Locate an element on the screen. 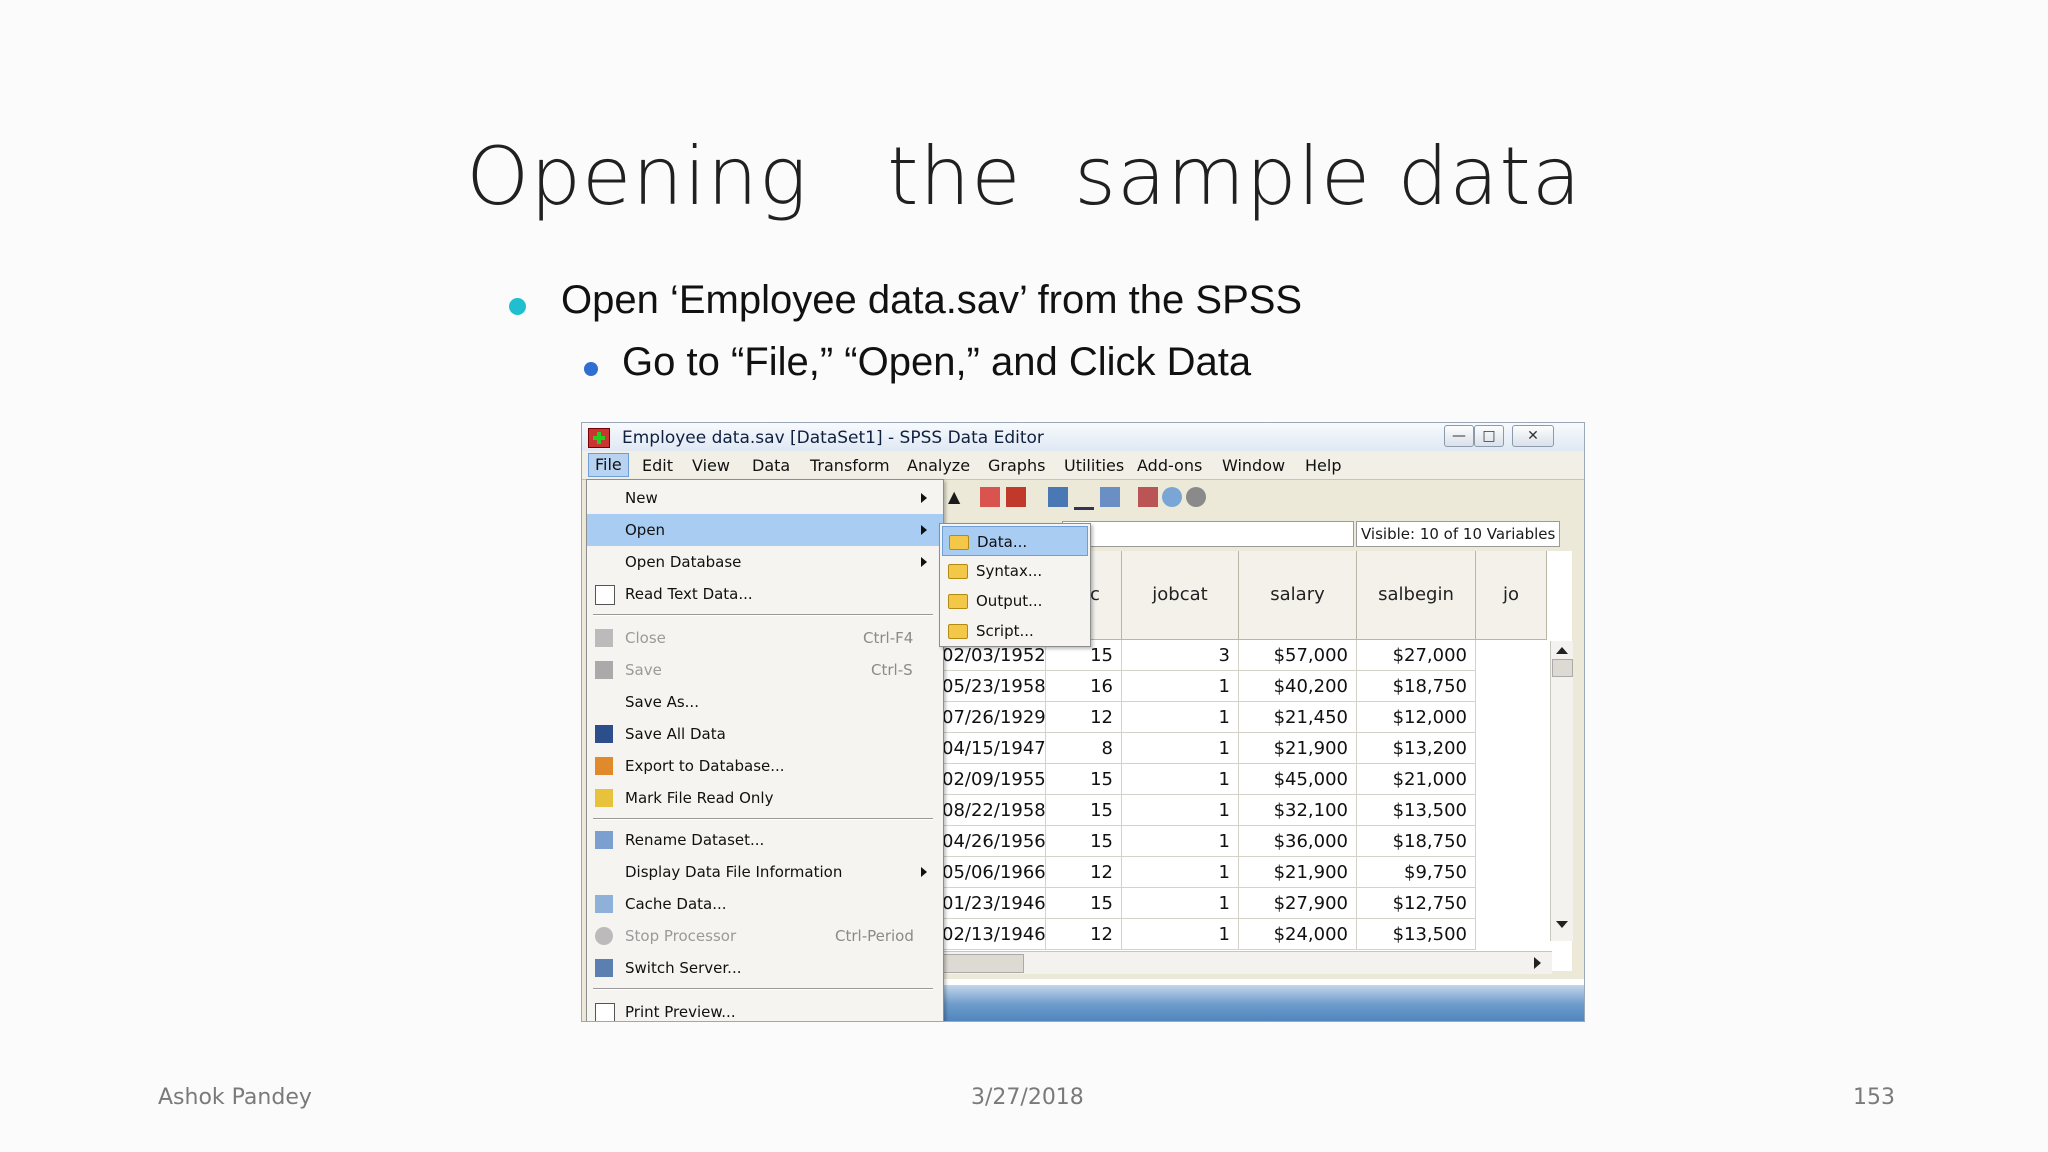 The width and height of the screenshot is (2048, 1152). menu-item-stop-processor: Stop Processor Ctrl-Period is located at coordinates (765, 936).